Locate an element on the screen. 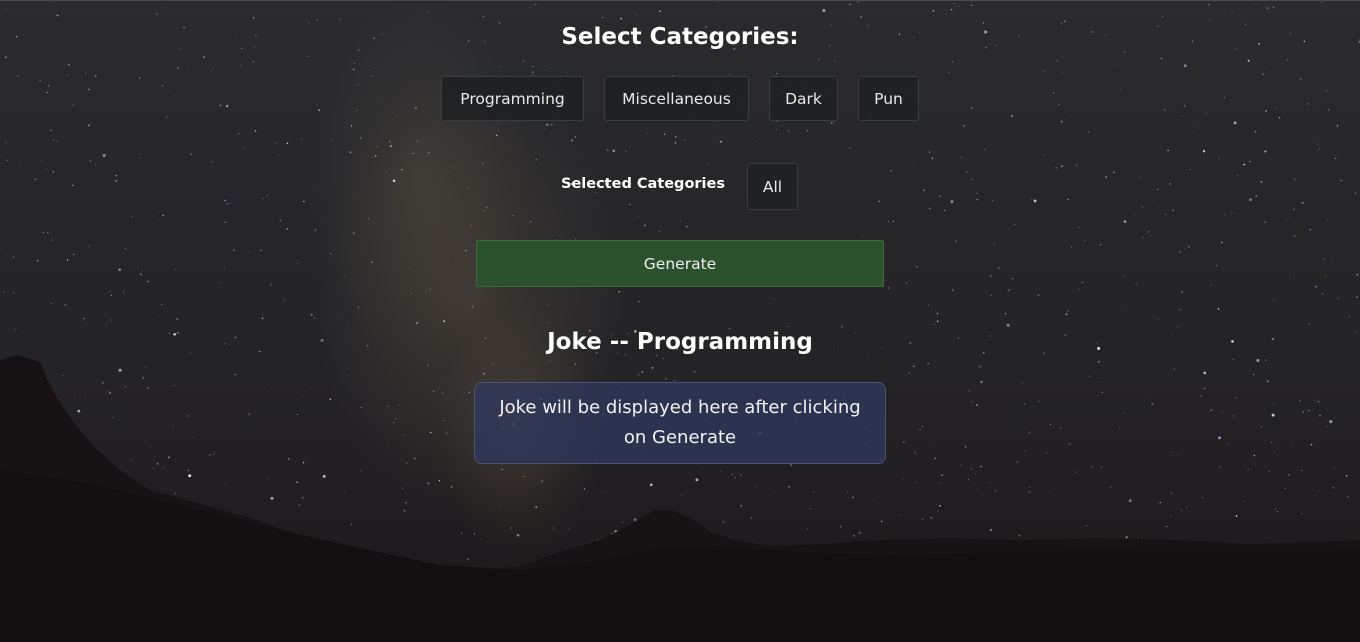 This screenshot has width=1360, height=642. joke-heading: Joke -- Programming is located at coordinates (680, 342).